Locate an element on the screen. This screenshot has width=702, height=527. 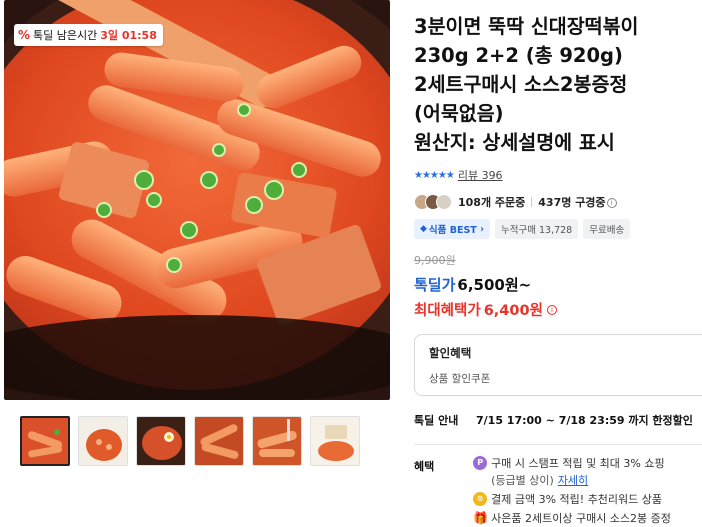
tag-cumulative-purchases: 누적구매 13,728 is located at coordinates (537, 229).